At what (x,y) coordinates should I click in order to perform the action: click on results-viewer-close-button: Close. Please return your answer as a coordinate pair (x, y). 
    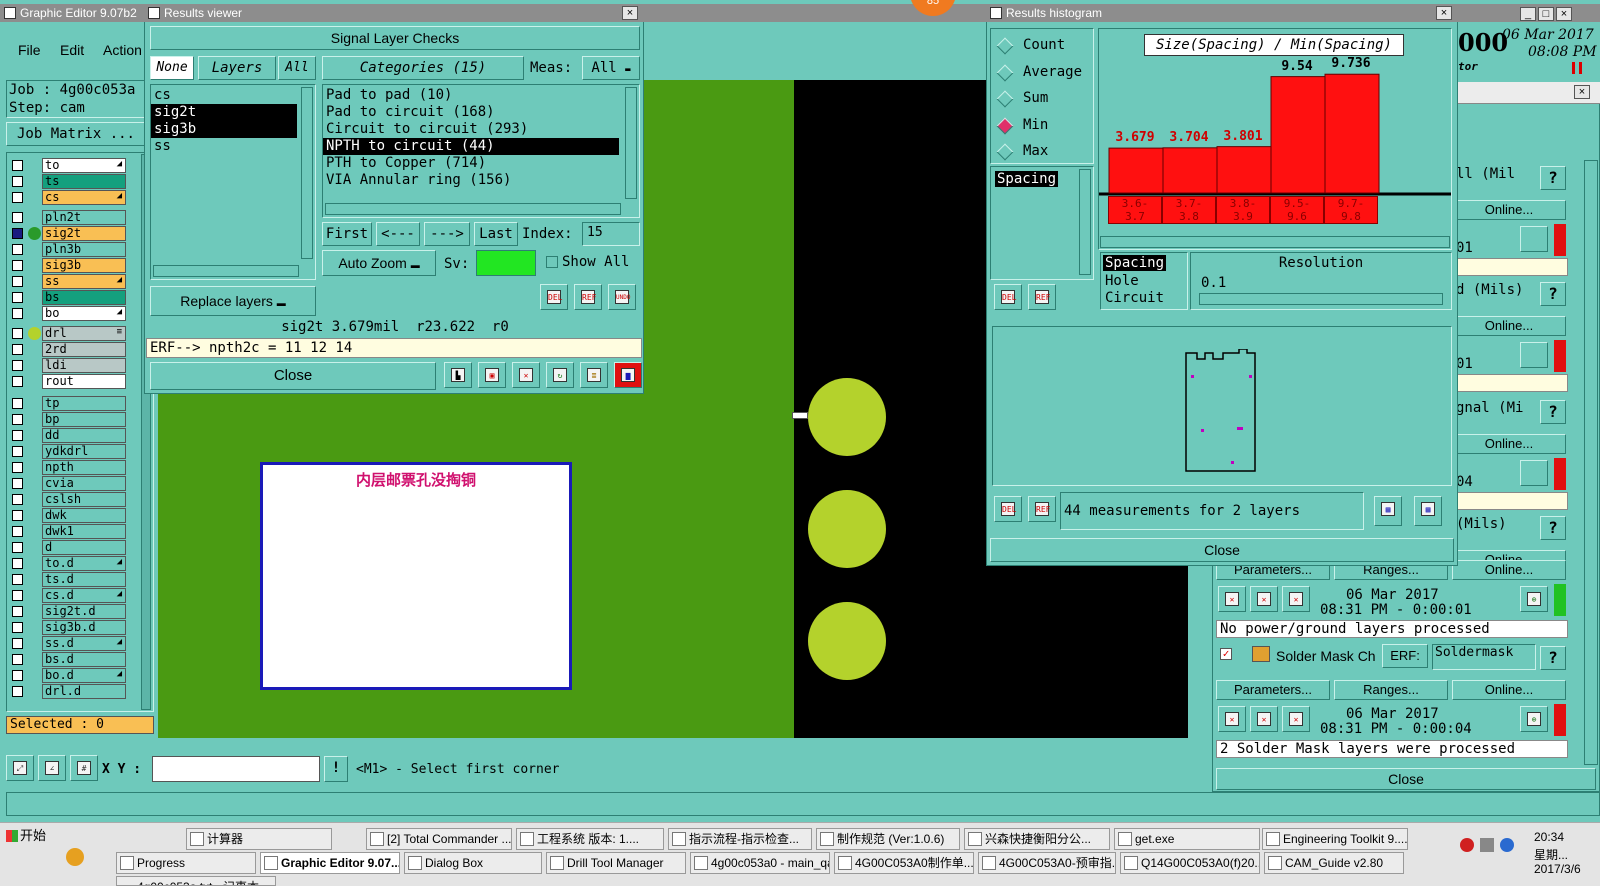
    Looking at the image, I should click on (293, 376).